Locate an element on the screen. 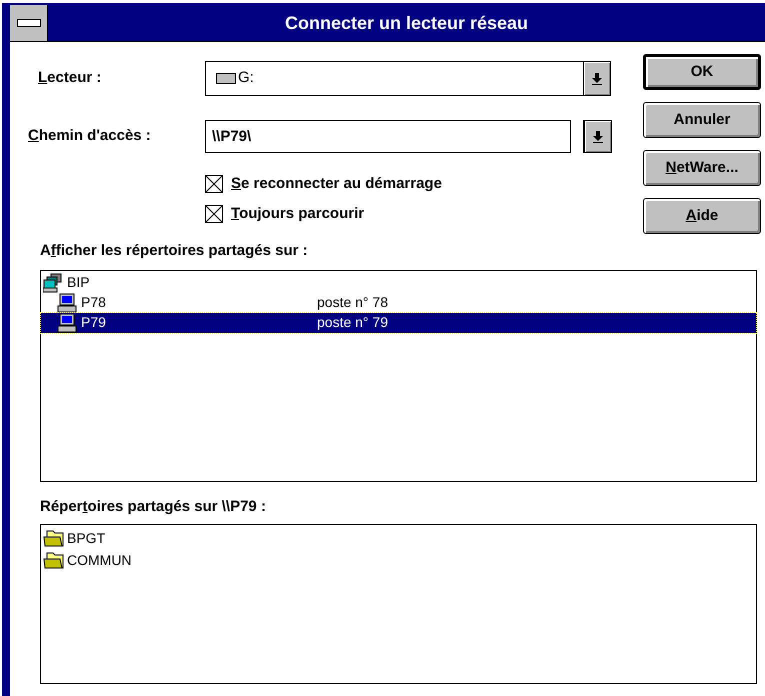 Image resolution: width=765 pixels, height=696 pixels. list-label: Répertoires partagés sur \\P79 : is located at coordinates (153, 506).